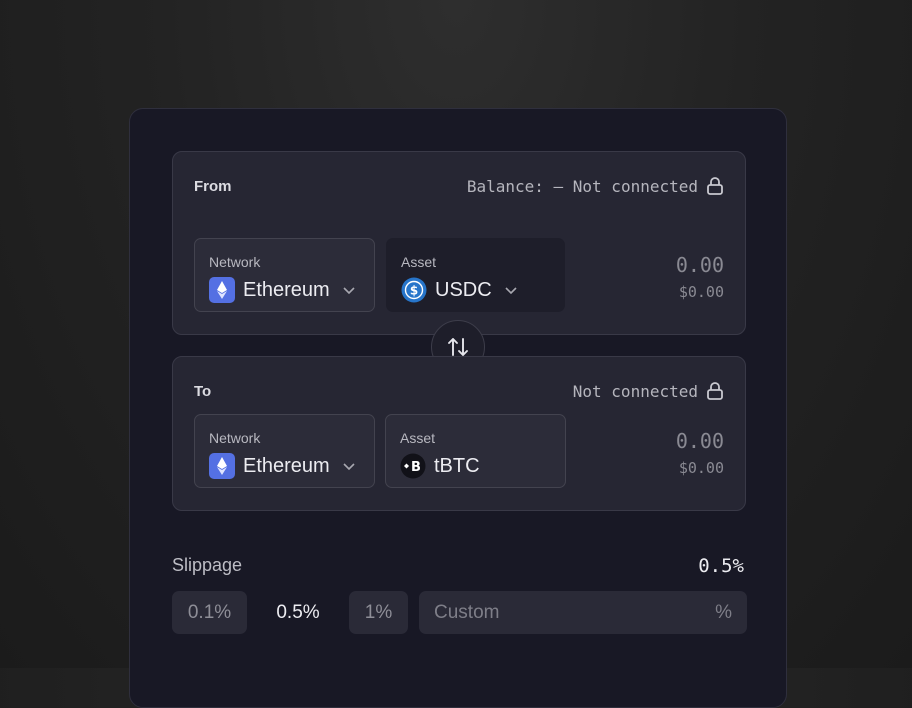 Image resolution: width=912 pixels, height=708 pixels. I want to click on swap-arrows-icon, so click(458, 347).